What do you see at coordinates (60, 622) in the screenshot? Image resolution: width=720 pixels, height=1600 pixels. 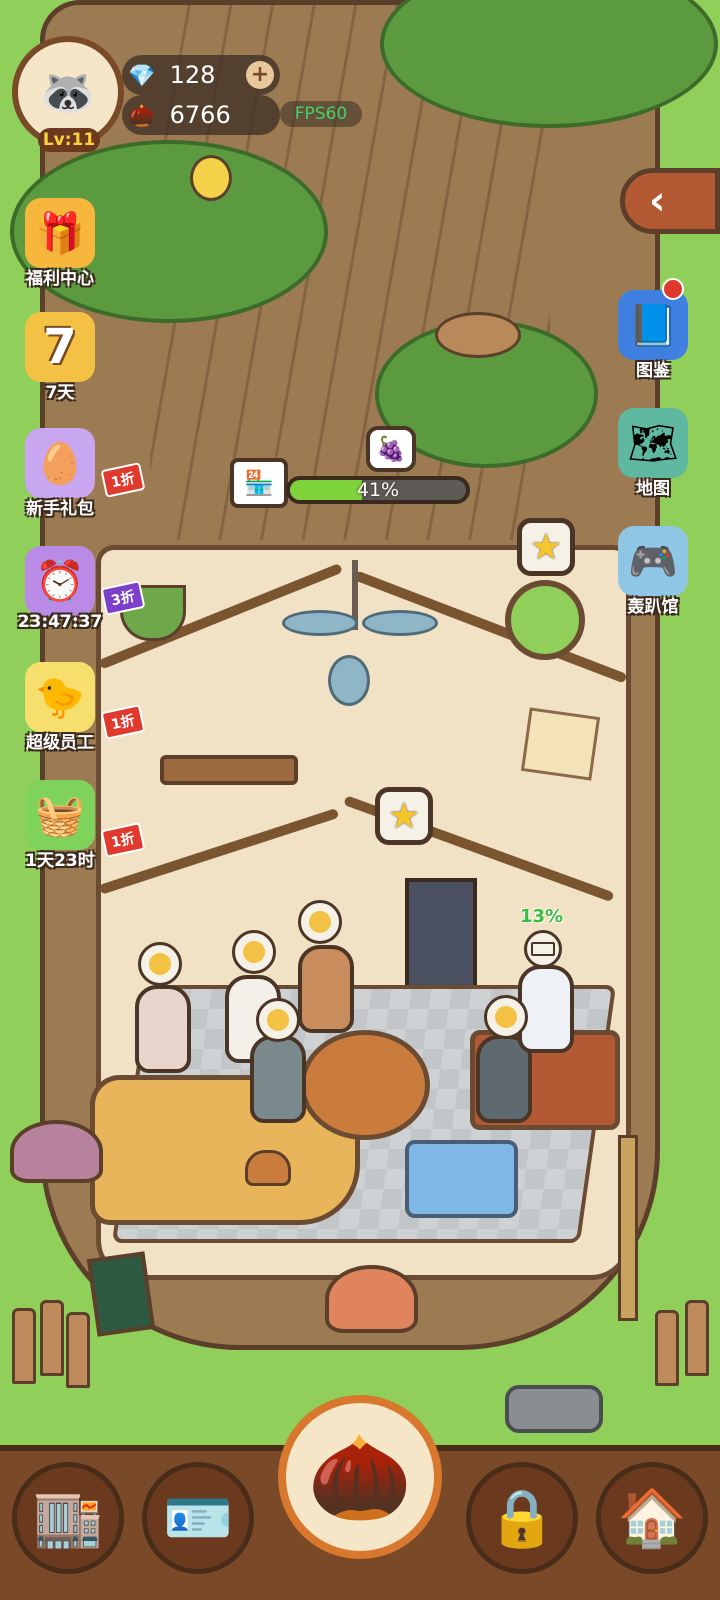 I see `offer-countdown: 23:47:37` at bounding box center [60, 622].